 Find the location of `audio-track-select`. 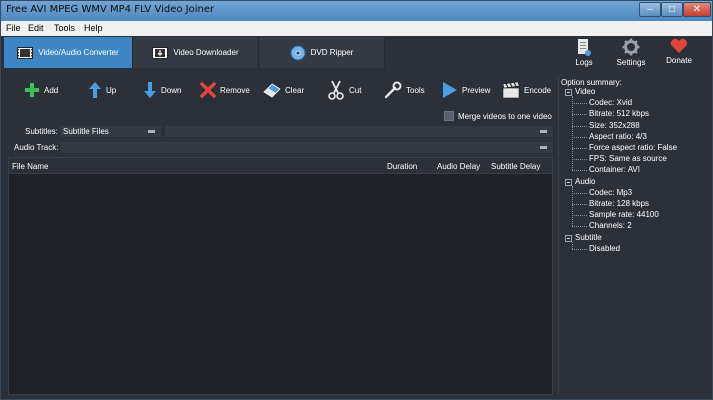

audio-track-select is located at coordinates (306, 147).